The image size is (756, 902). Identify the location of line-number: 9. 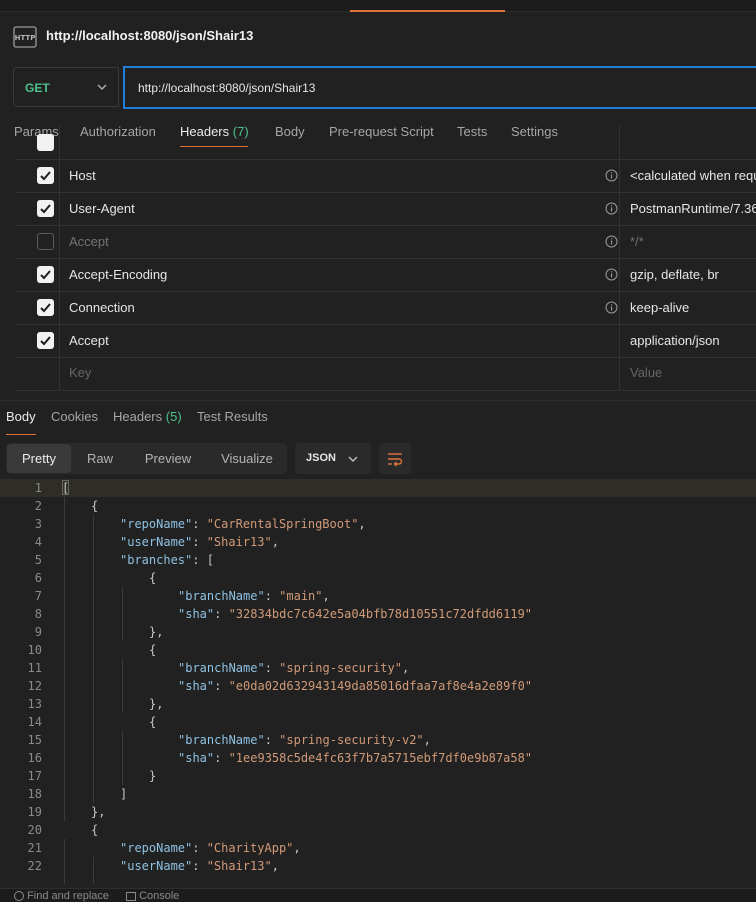
(38, 632).